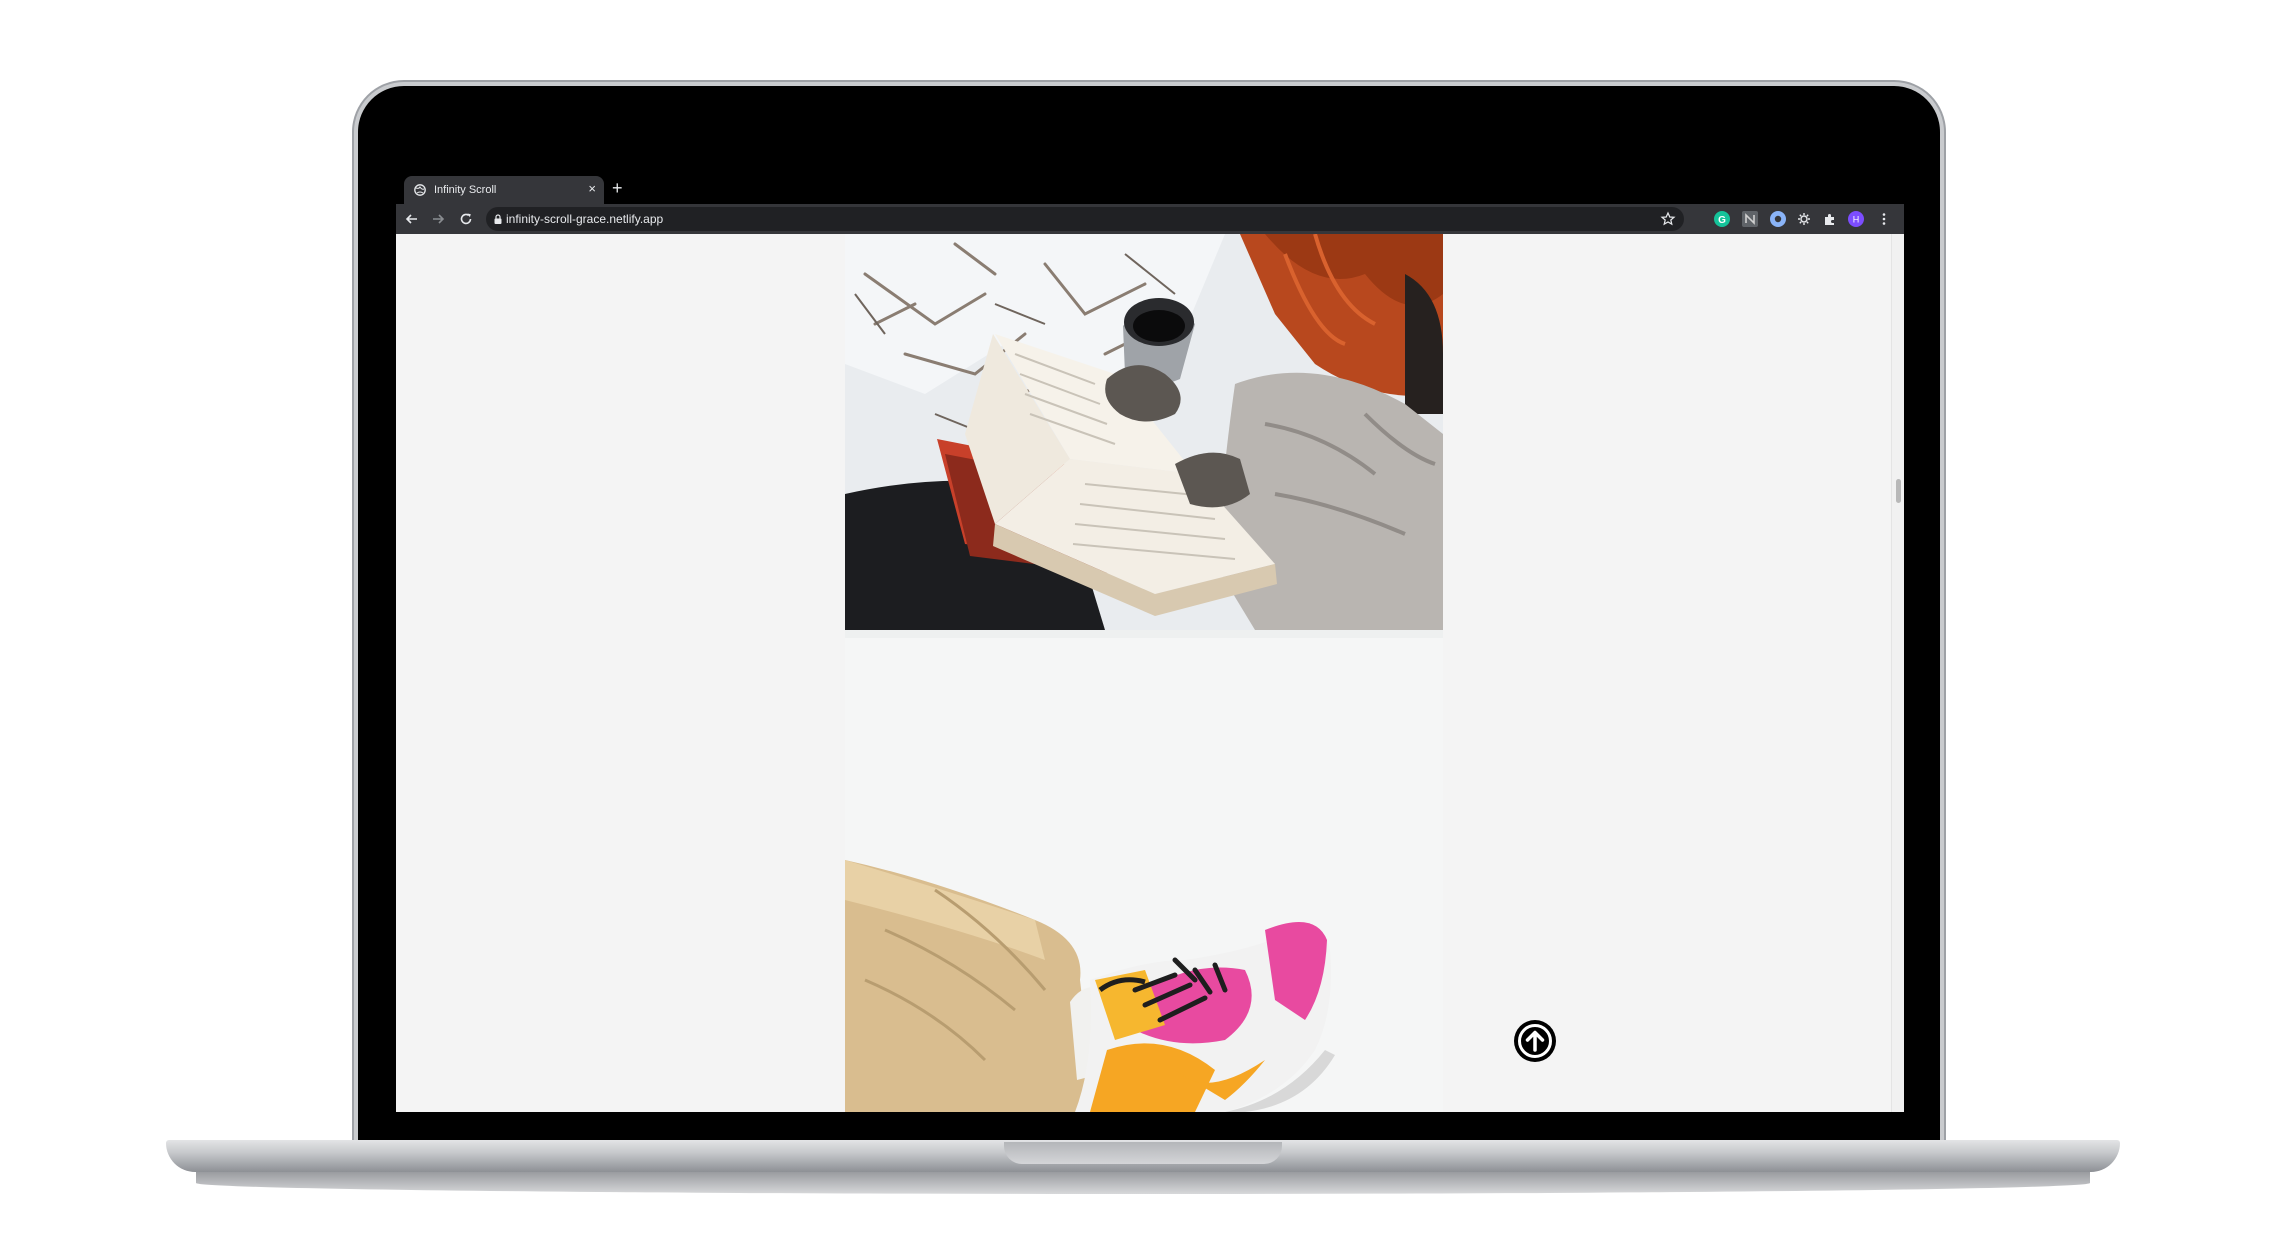 The height and width of the screenshot is (1260, 2280). Describe the element at coordinates (1143, 1153) in the screenshot. I see `laptop-notch` at that location.